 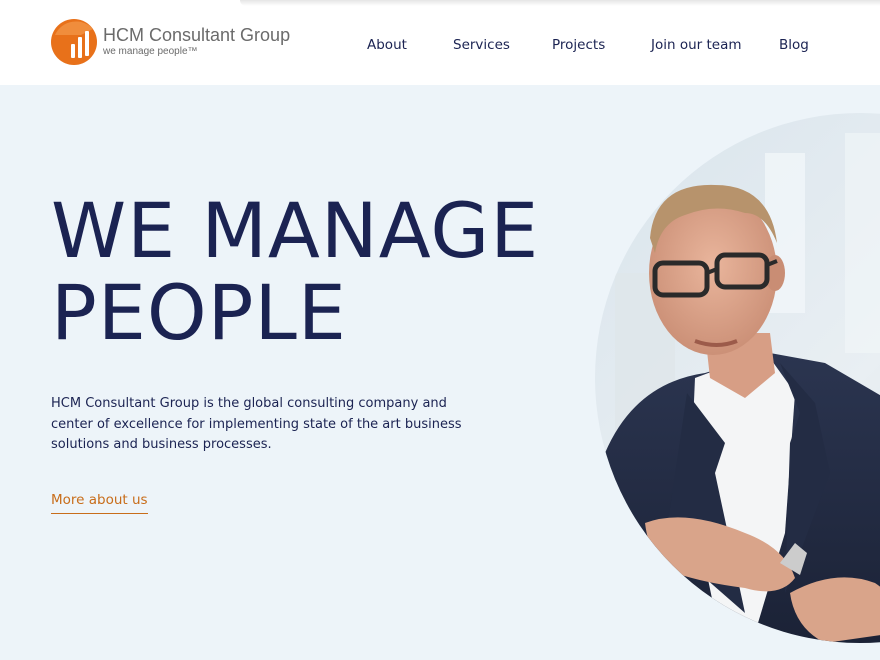 What do you see at coordinates (199, 312) in the screenshot?
I see `hero-title-line-2: PEOPLE` at bounding box center [199, 312].